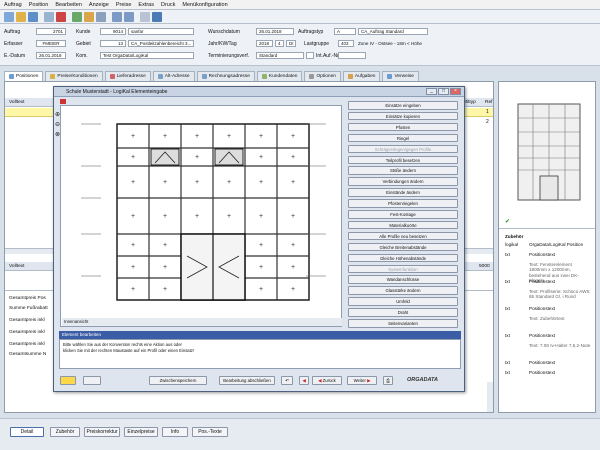 The height and width of the screenshot is (450, 600). What do you see at coordinates (548, 154) in the screenshot?
I see `element-thumbnail` at bounding box center [548, 154].